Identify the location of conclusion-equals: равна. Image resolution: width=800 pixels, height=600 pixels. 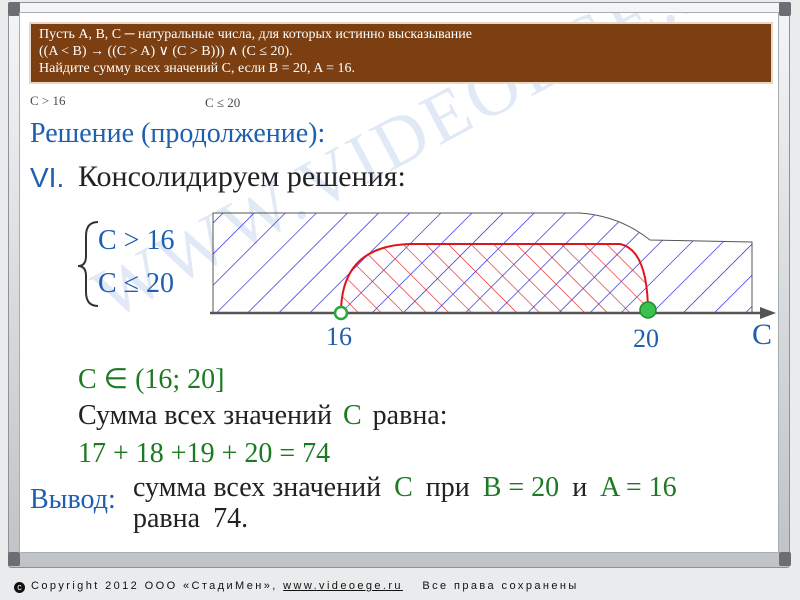
(167, 518).